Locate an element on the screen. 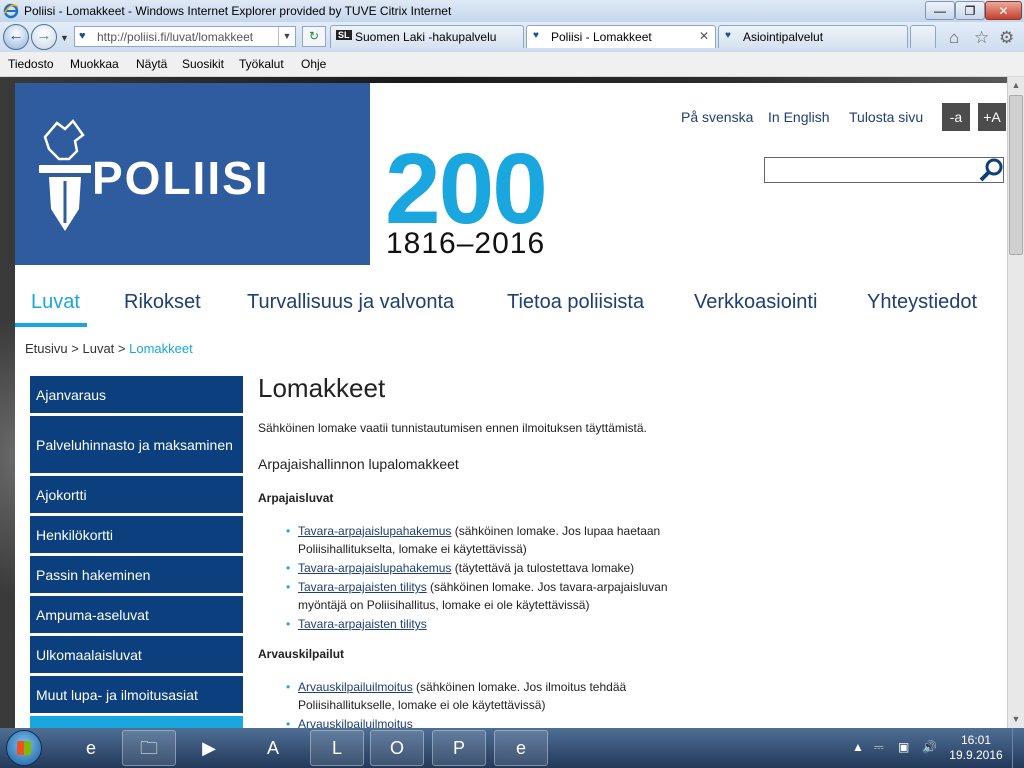  start-button is located at coordinates (24, 748).